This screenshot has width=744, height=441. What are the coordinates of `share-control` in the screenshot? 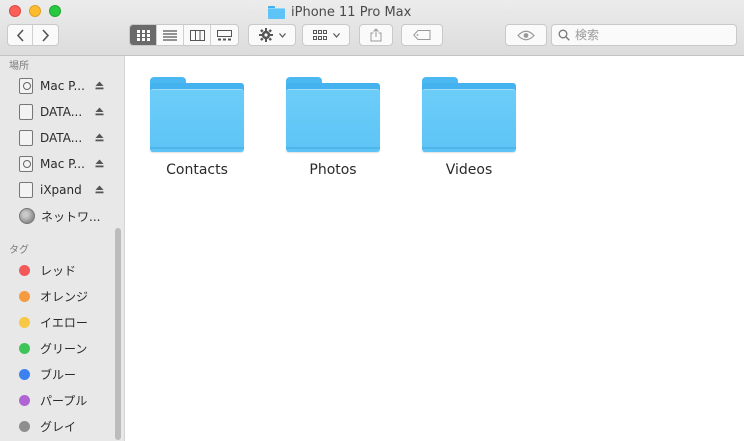 It's located at (376, 35).